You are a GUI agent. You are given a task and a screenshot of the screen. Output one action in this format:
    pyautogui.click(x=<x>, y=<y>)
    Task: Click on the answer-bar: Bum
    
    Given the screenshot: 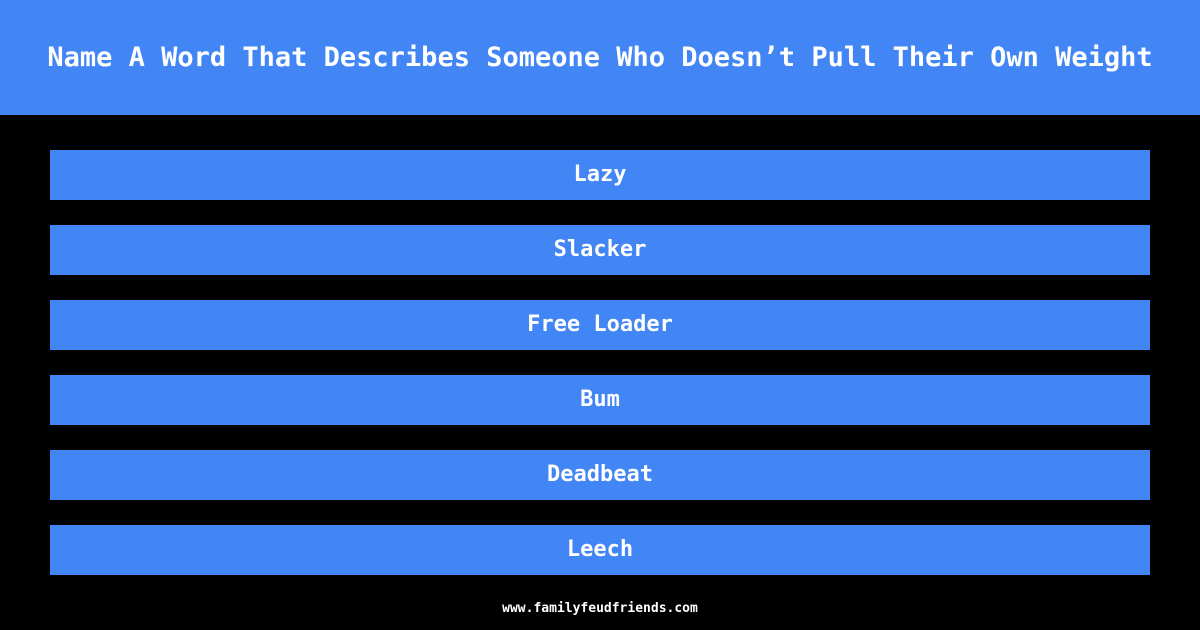 What is the action you would take?
    pyautogui.click(x=600, y=400)
    